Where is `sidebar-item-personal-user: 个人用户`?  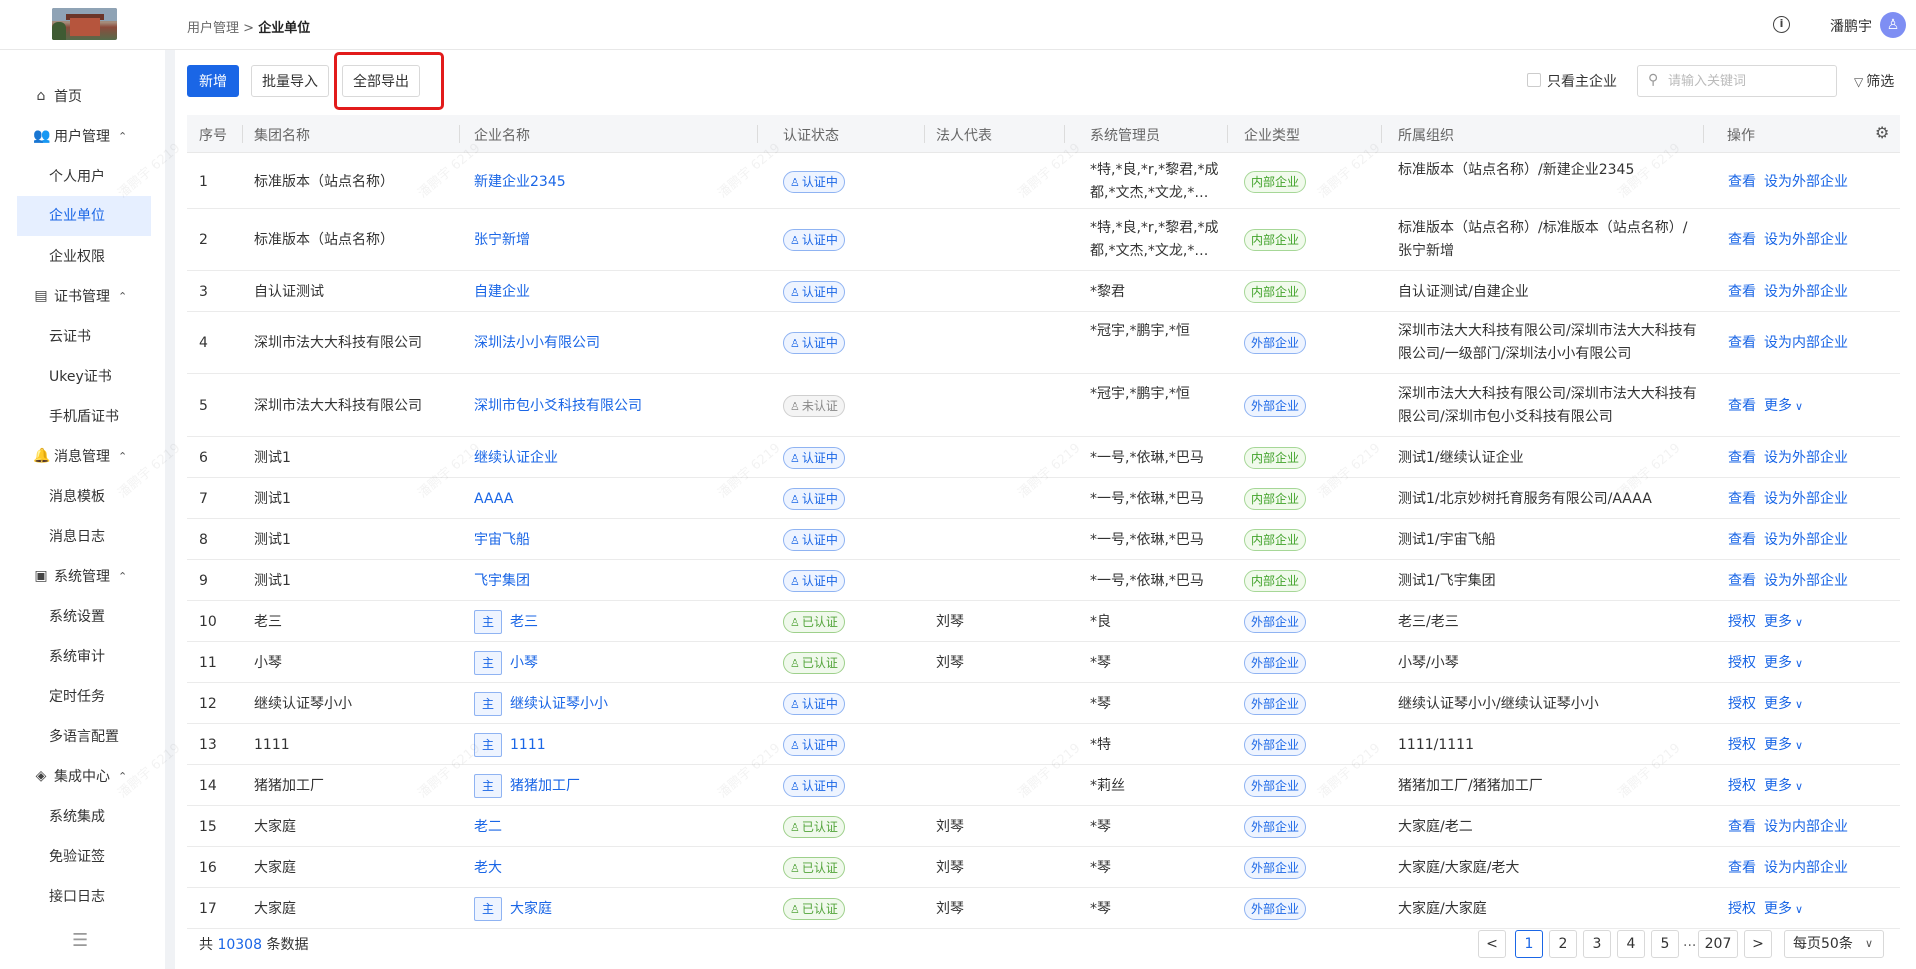
sidebar-item-personal-user: 个人用户 is located at coordinates (77, 176).